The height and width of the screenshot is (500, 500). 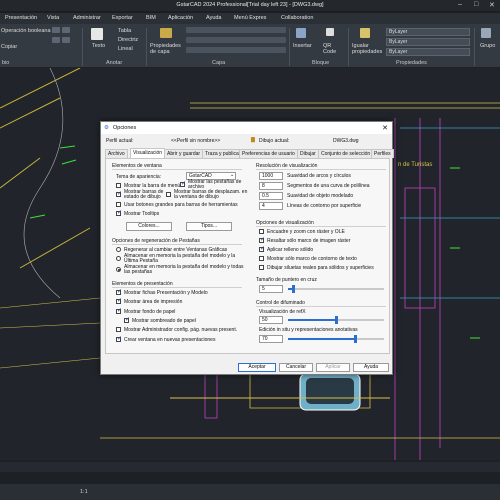 What do you see at coordinates (367, 49) in the screenshot?
I see `igualar-propiedades-button: Igualar propiedades` at bounding box center [367, 49].